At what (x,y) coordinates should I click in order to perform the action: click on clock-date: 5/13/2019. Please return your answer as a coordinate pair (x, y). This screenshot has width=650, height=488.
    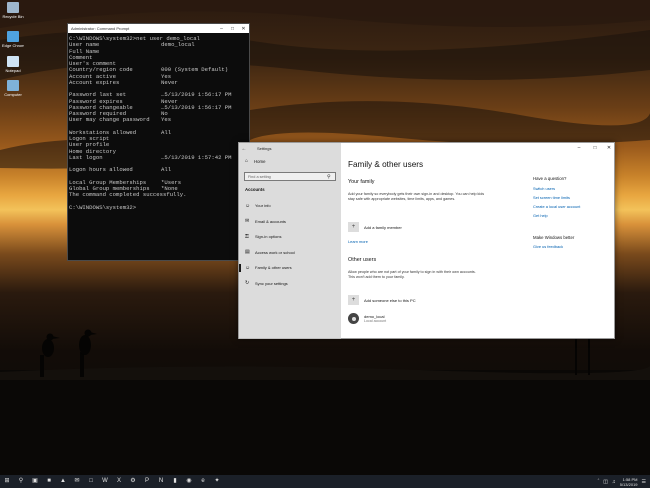
    Looking at the image, I should click on (628, 484).